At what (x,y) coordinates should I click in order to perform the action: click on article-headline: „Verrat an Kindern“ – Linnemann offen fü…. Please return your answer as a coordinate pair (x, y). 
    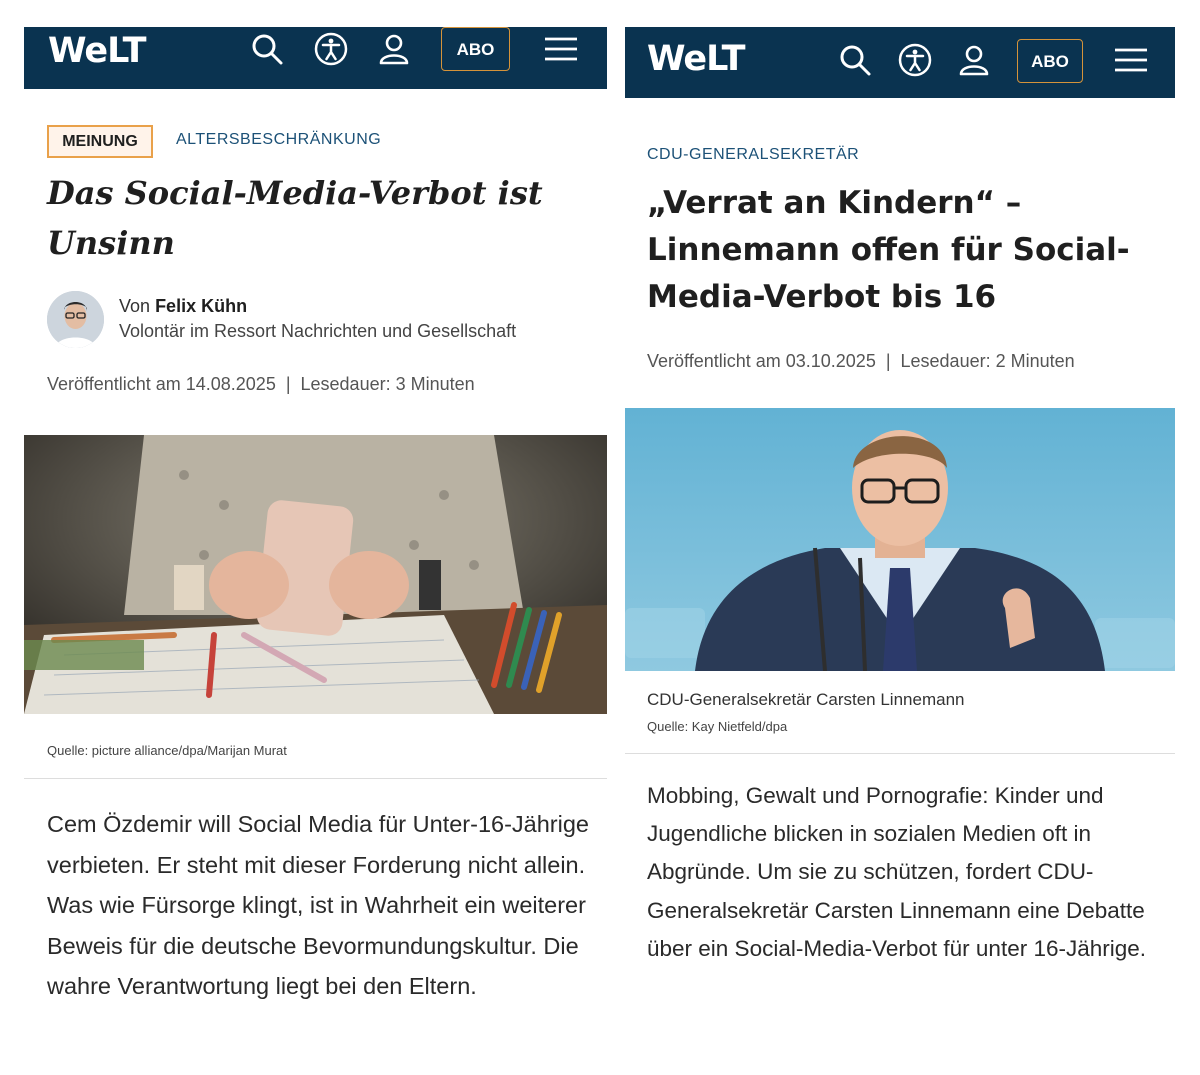
    Looking at the image, I should click on (888, 250).